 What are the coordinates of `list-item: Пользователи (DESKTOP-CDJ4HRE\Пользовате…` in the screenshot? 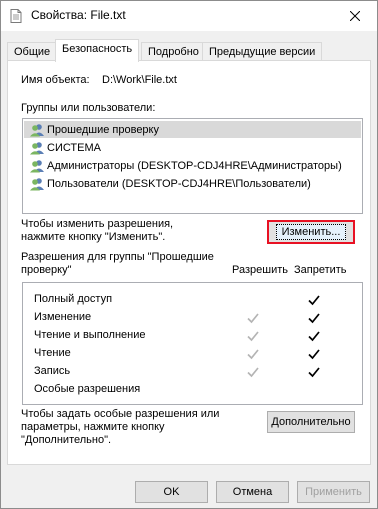 It's located at (192, 183).